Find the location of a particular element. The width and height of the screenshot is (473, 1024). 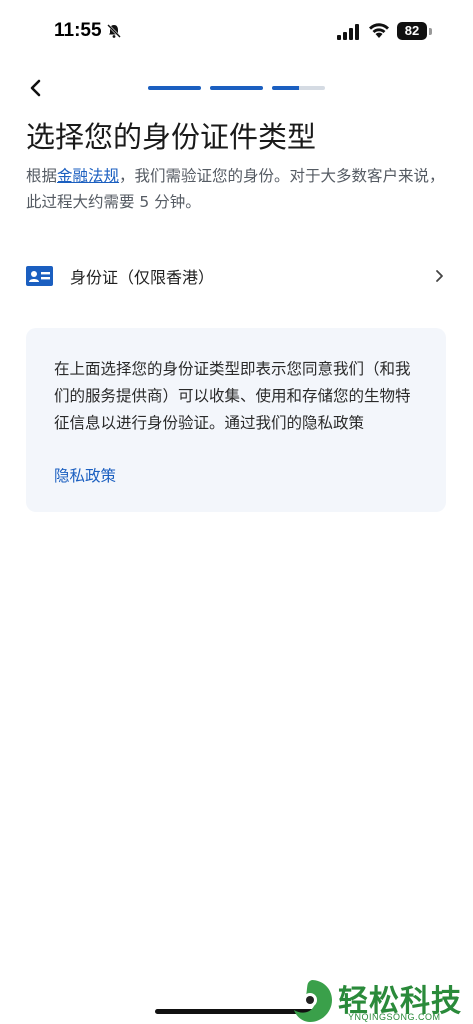

status-time: 11:55 is located at coordinates (78, 30).